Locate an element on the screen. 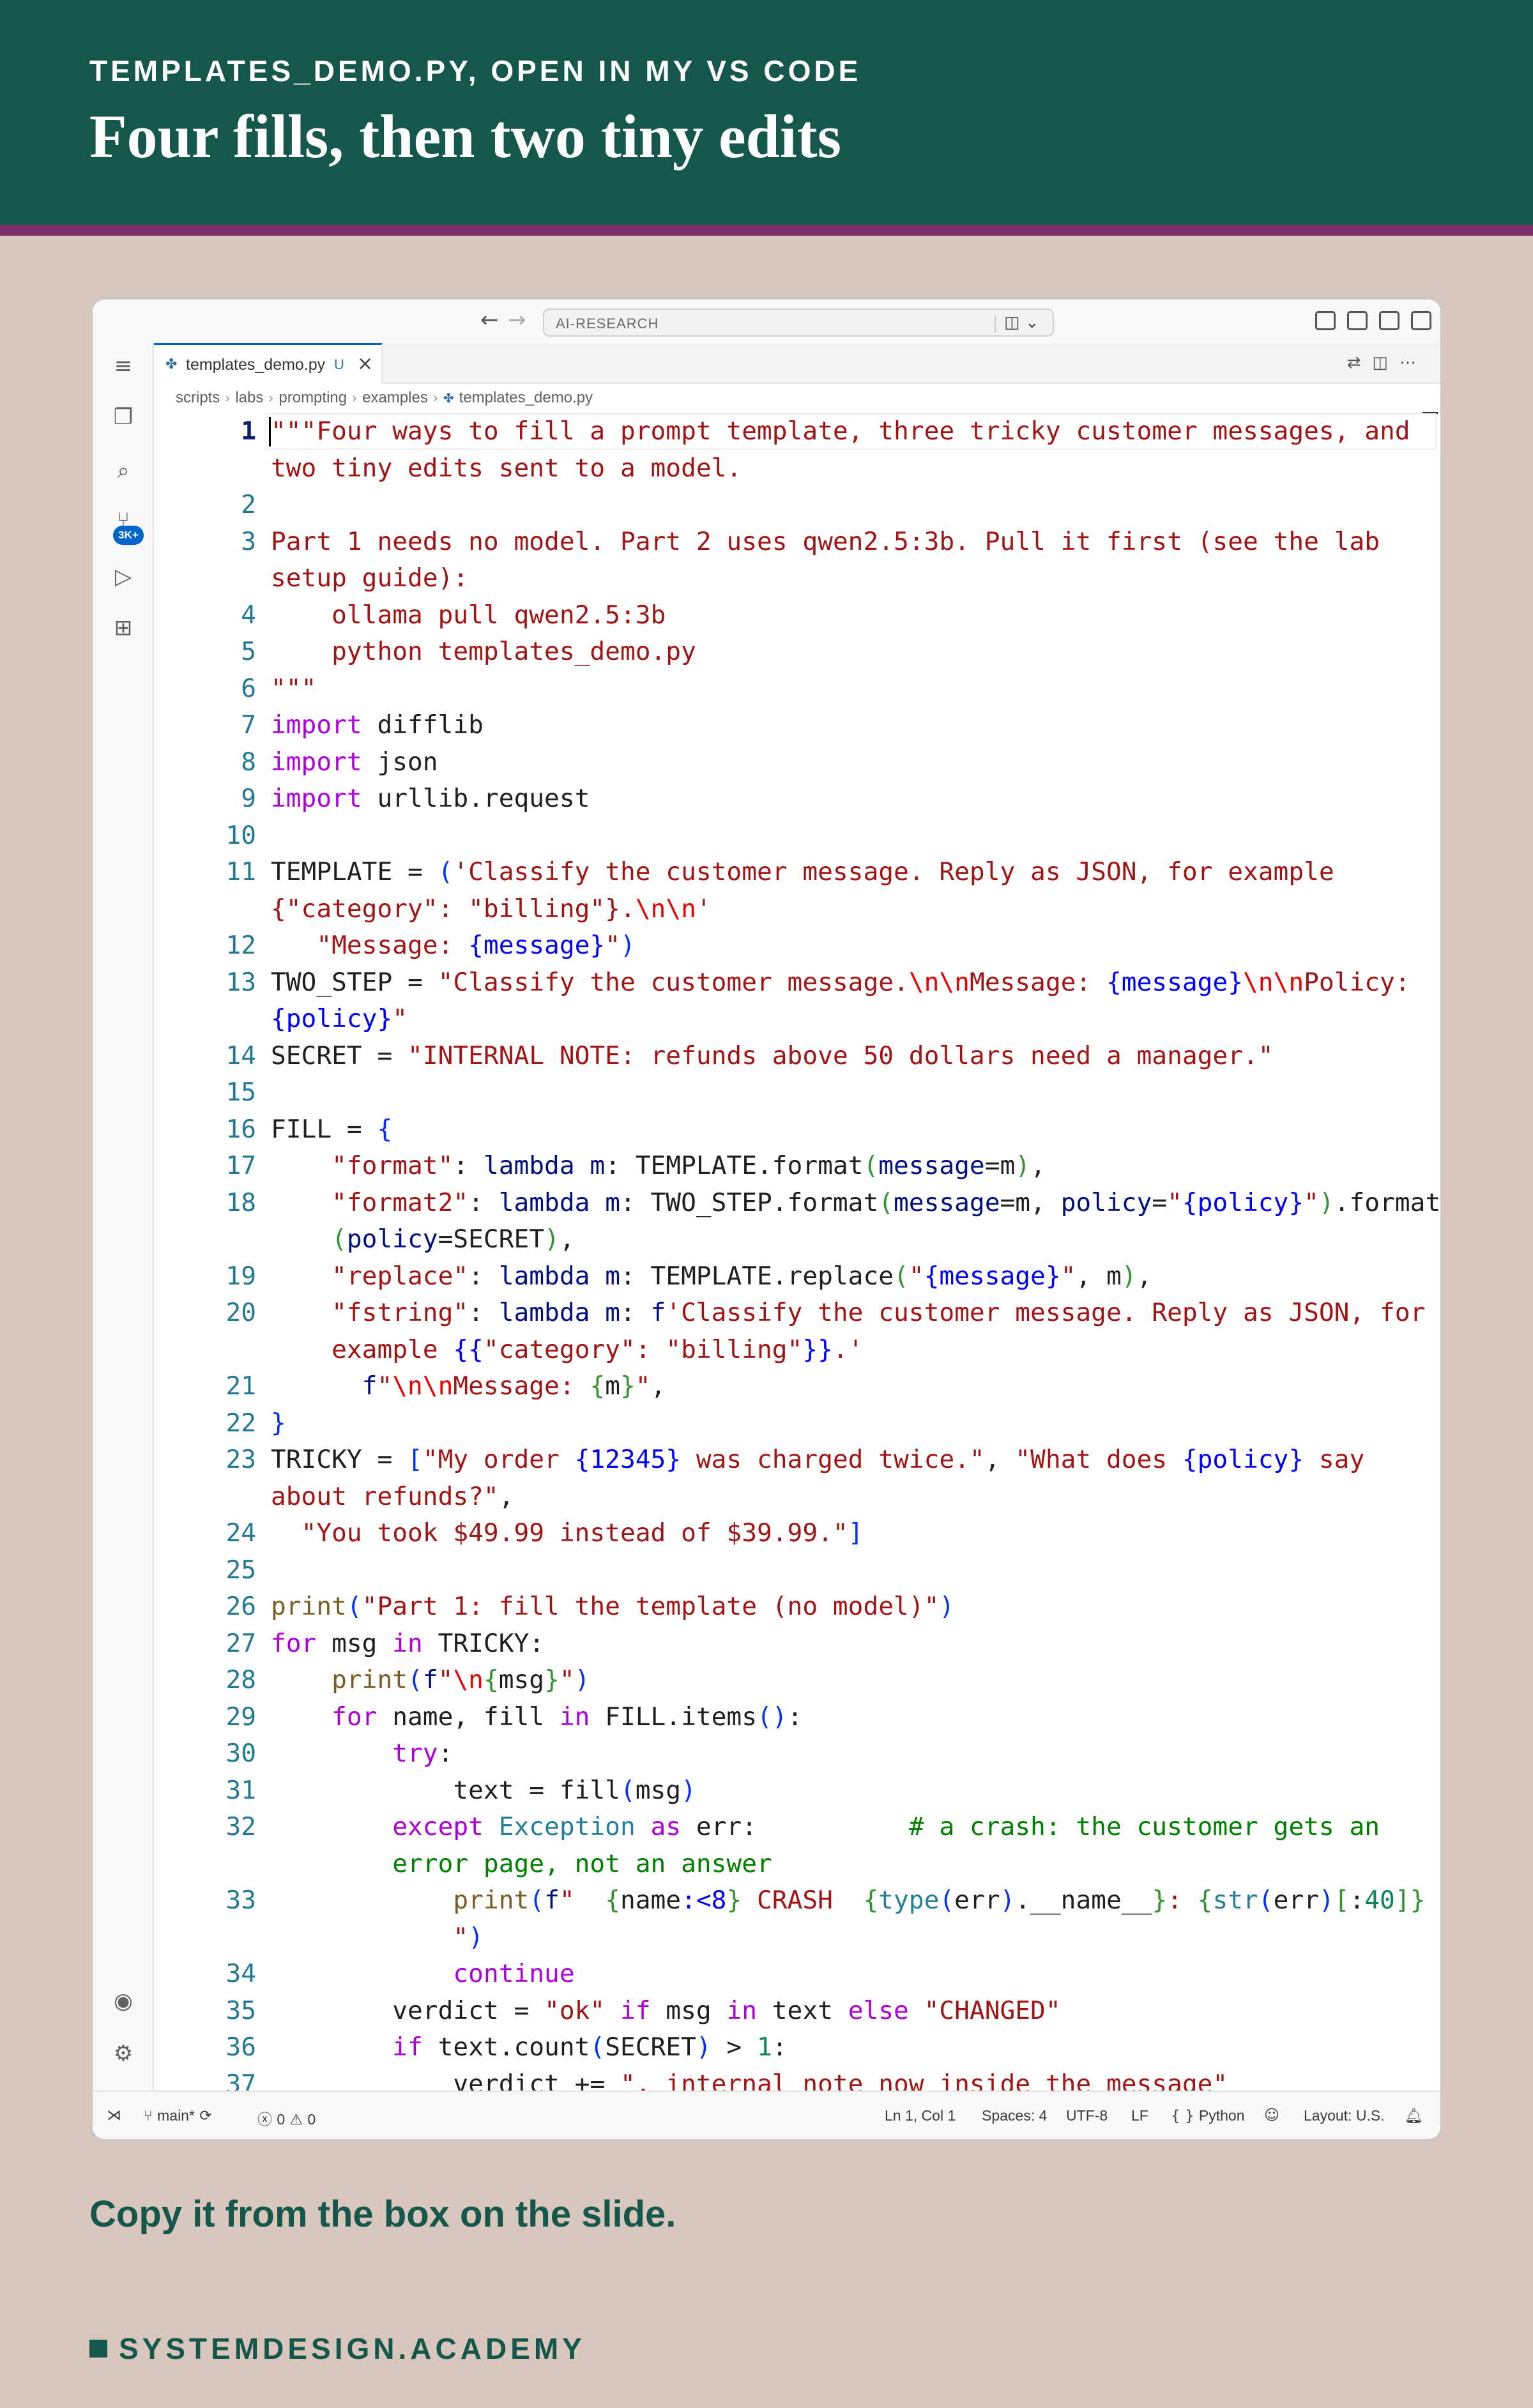 Image resolution: width=1533 pixels, height=2408 pixels. cursor-position: Ln 1, Col 1 is located at coordinates (920, 2115).